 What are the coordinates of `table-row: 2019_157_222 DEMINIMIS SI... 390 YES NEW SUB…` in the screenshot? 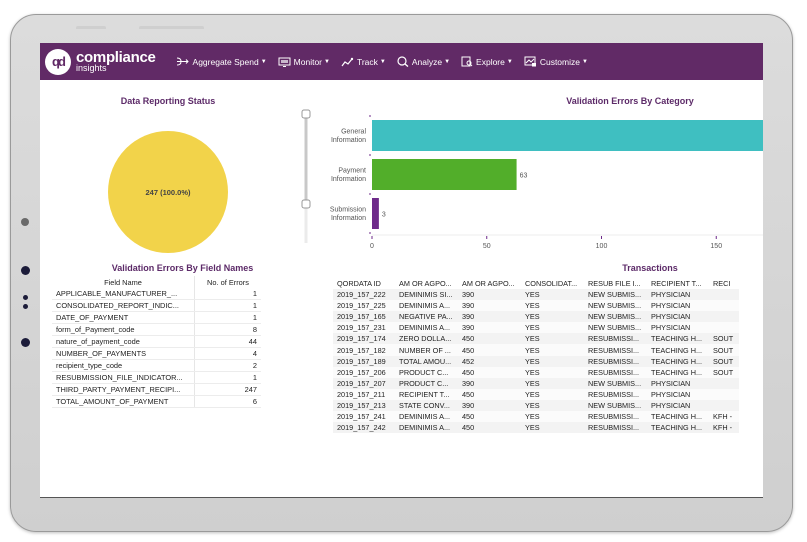 It's located at (536, 295).